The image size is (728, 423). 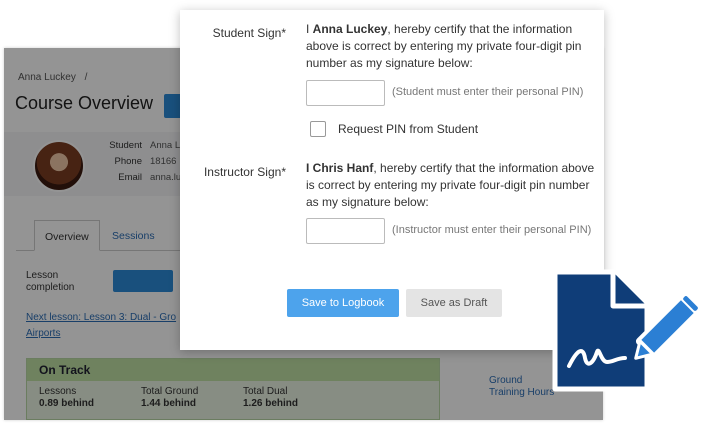 I want to click on student-name: Anna Luckey, so click(x=350, y=29).